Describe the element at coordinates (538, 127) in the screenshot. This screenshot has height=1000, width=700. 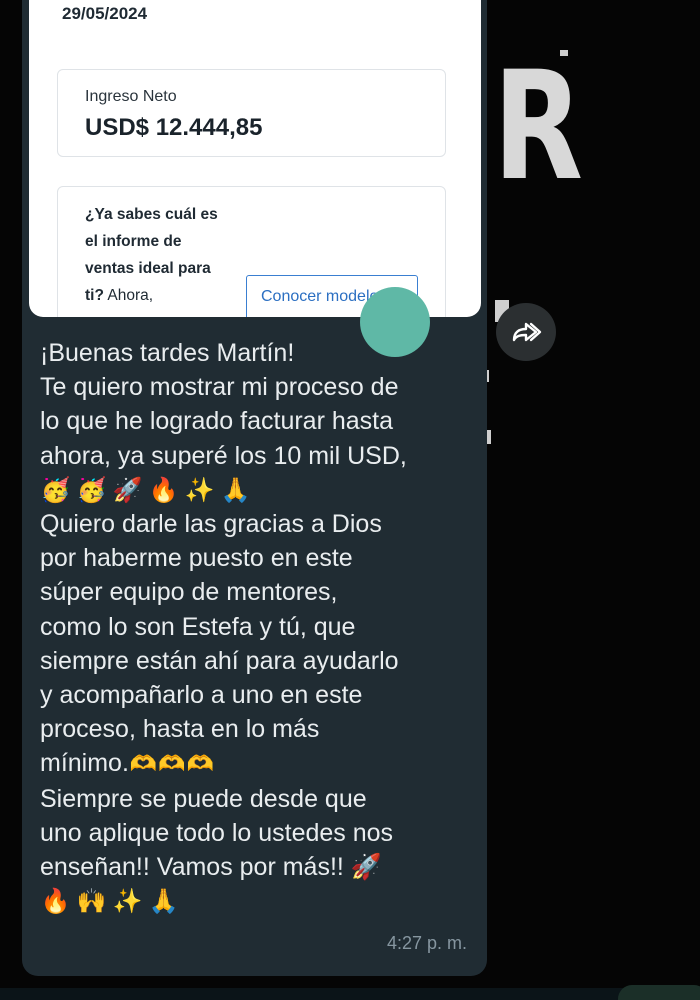
I see `wallpaper-letter: R` at that location.